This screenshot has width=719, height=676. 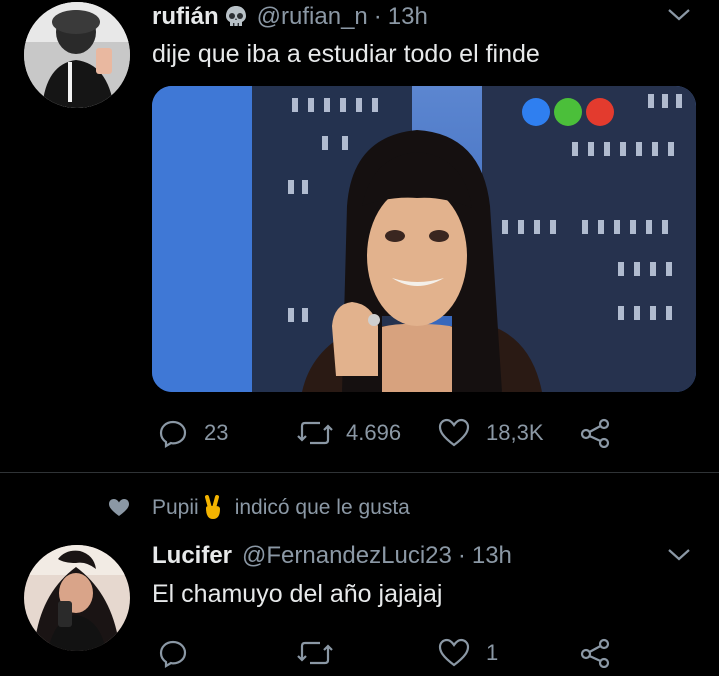 What do you see at coordinates (515, 432) in the screenshot?
I see `like-count: 18,3K` at bounding box center [515, 432].